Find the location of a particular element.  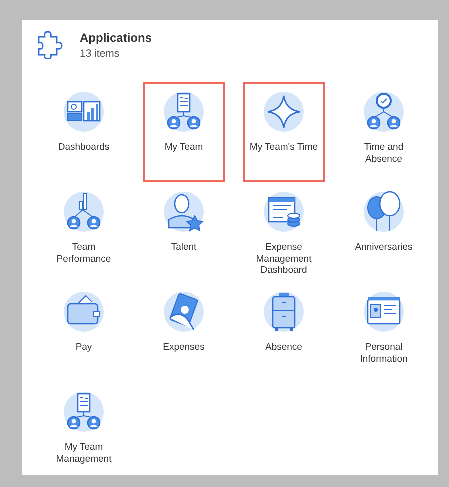

suitcase-icon is located at coordinates (284, 312).